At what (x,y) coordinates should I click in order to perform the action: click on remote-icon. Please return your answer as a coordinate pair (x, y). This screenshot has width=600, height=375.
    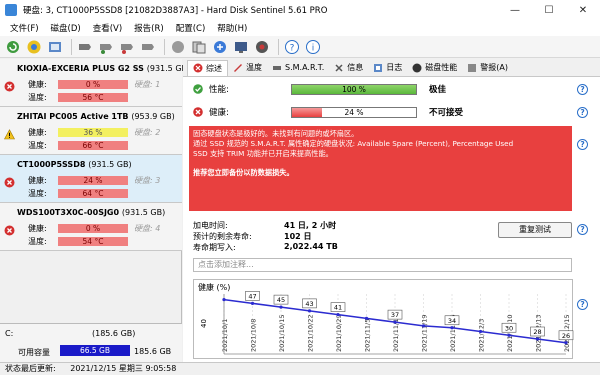
    Looking at the image, I should click on (262, 47).